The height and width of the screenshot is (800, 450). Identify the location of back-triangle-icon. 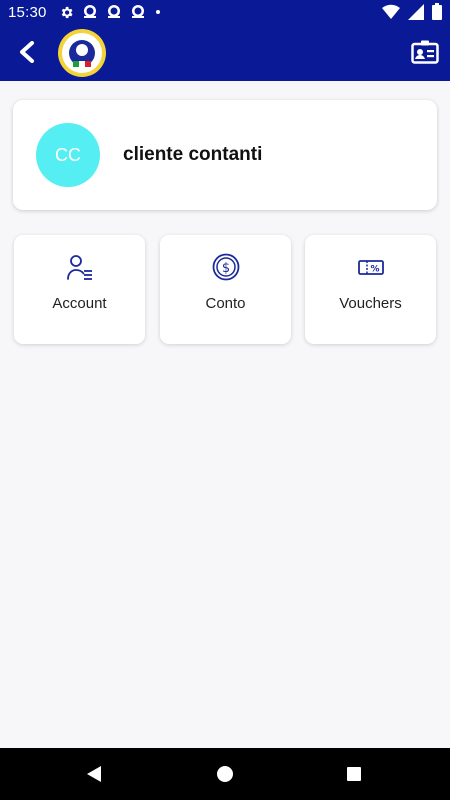
(94, 774).